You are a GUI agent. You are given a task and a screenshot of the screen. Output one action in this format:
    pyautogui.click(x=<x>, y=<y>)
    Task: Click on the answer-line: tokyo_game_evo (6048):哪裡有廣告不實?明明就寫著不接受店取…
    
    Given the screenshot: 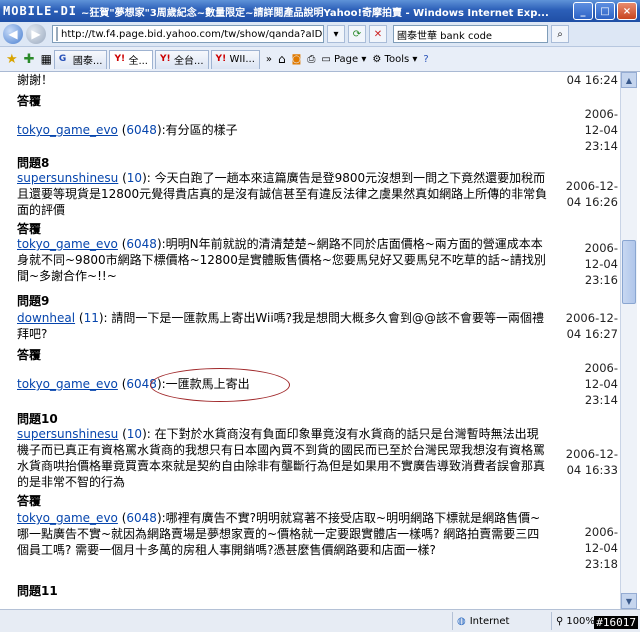 What is the action you would take?
    pyautogui.click(x=279, y=534)
    